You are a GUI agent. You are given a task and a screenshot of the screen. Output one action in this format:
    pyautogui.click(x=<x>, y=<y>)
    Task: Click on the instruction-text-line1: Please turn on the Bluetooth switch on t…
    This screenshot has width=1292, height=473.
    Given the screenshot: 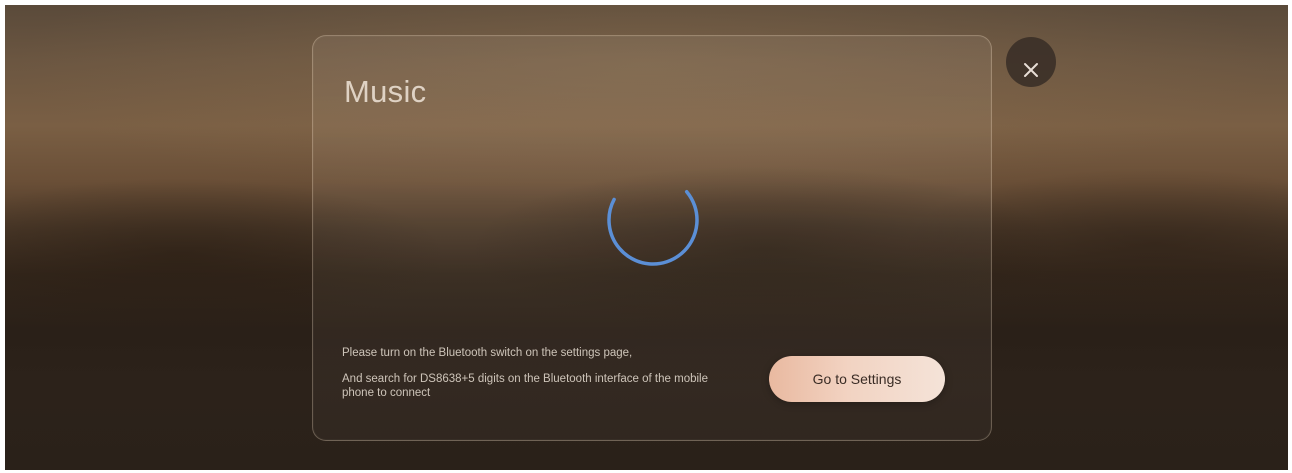 What is the action you would take?
    pyautogui.click(x=487, y=353)
    